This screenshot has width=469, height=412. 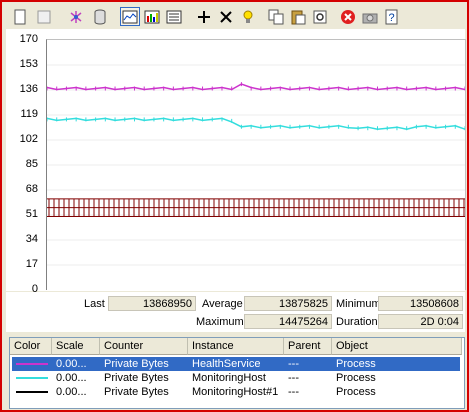 What do you see at coordinates (229, 378) in the screenshot?
I see `legend-cell-instance: MonitoringHost` at bounding box center [229, 378].